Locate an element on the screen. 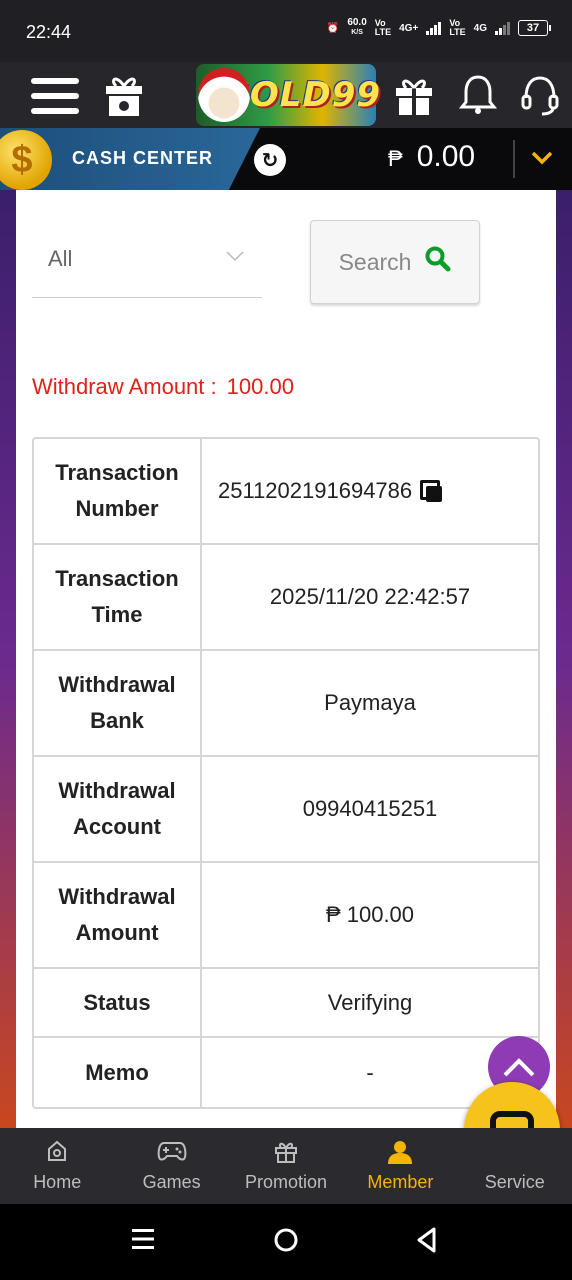 The width and height of the screenshot is (572, 1280). withdraw-amount-summary: Withdraw Amount : 100.00 is located at coordinates (163, 387).